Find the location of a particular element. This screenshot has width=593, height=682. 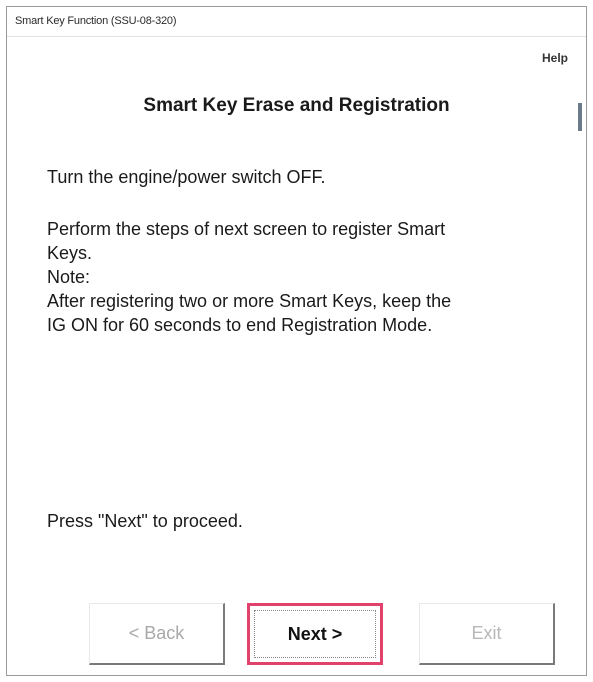

title-bar: Smart Key Function (SSU-08-320) is located at coordinates (296, 22).